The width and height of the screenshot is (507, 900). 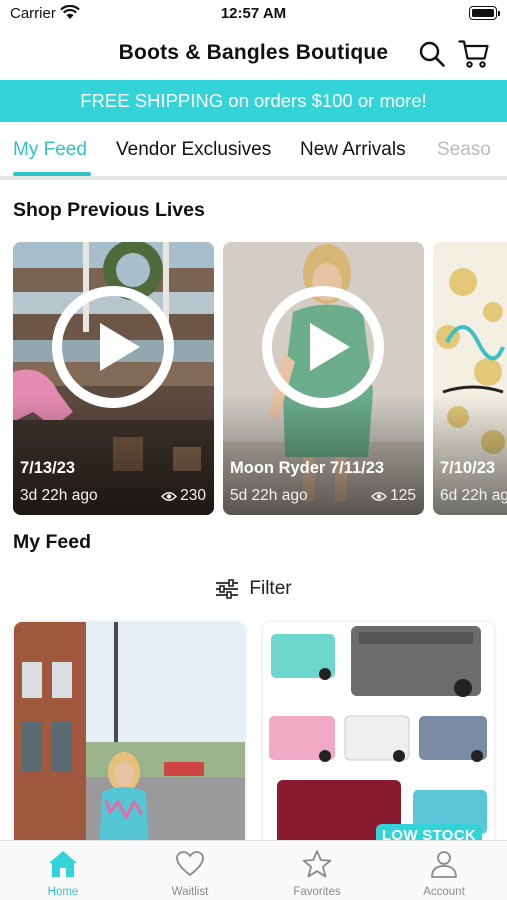 I want to click on live-title: 7/10/23, so click(x=468, y=468).